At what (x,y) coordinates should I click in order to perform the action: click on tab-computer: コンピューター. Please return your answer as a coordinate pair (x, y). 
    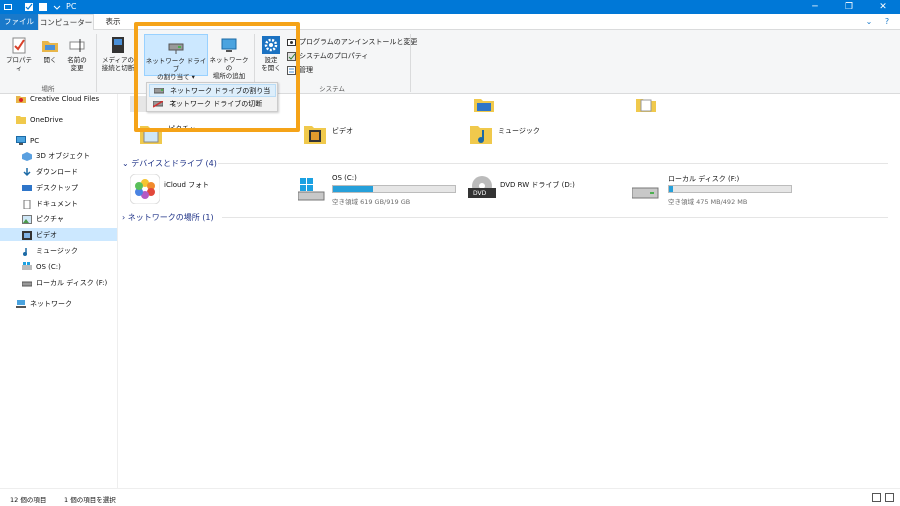
    Looking at the image, I should click on (66, 22).